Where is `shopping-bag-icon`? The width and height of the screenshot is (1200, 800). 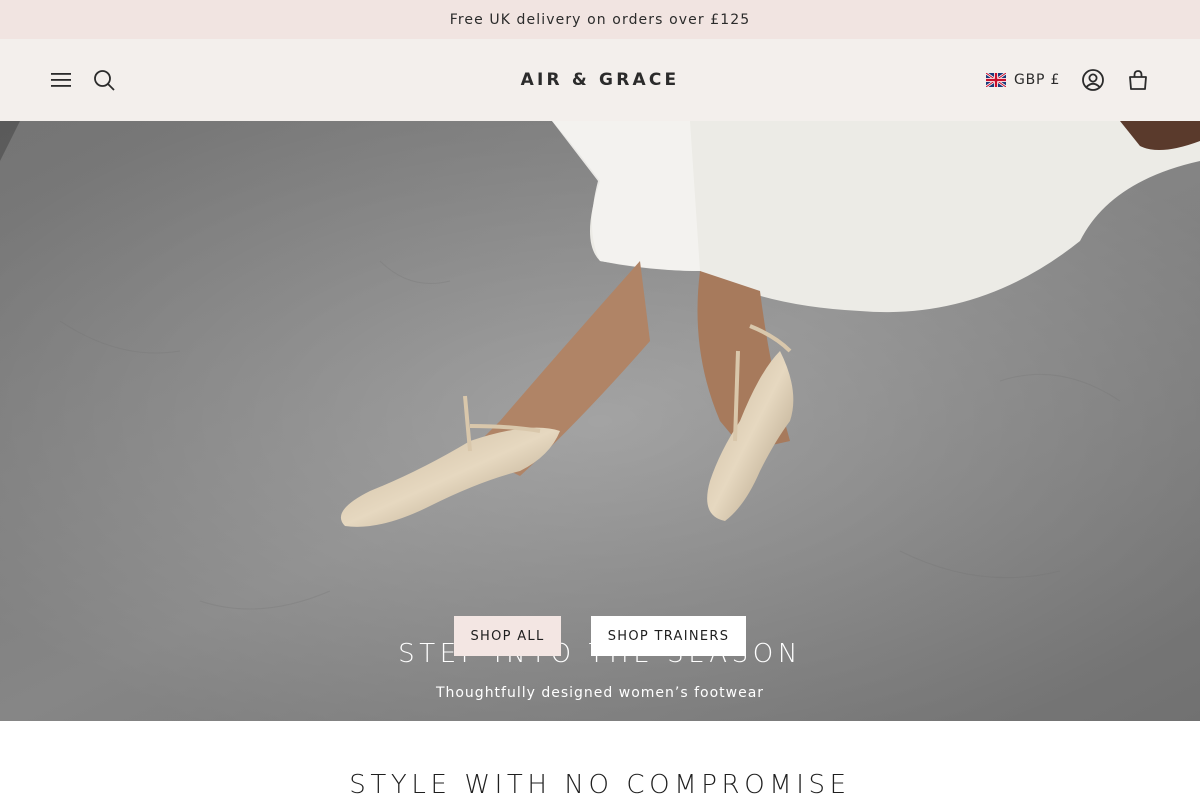
shopping-bag-icon is located at coordinates (1138, 80).